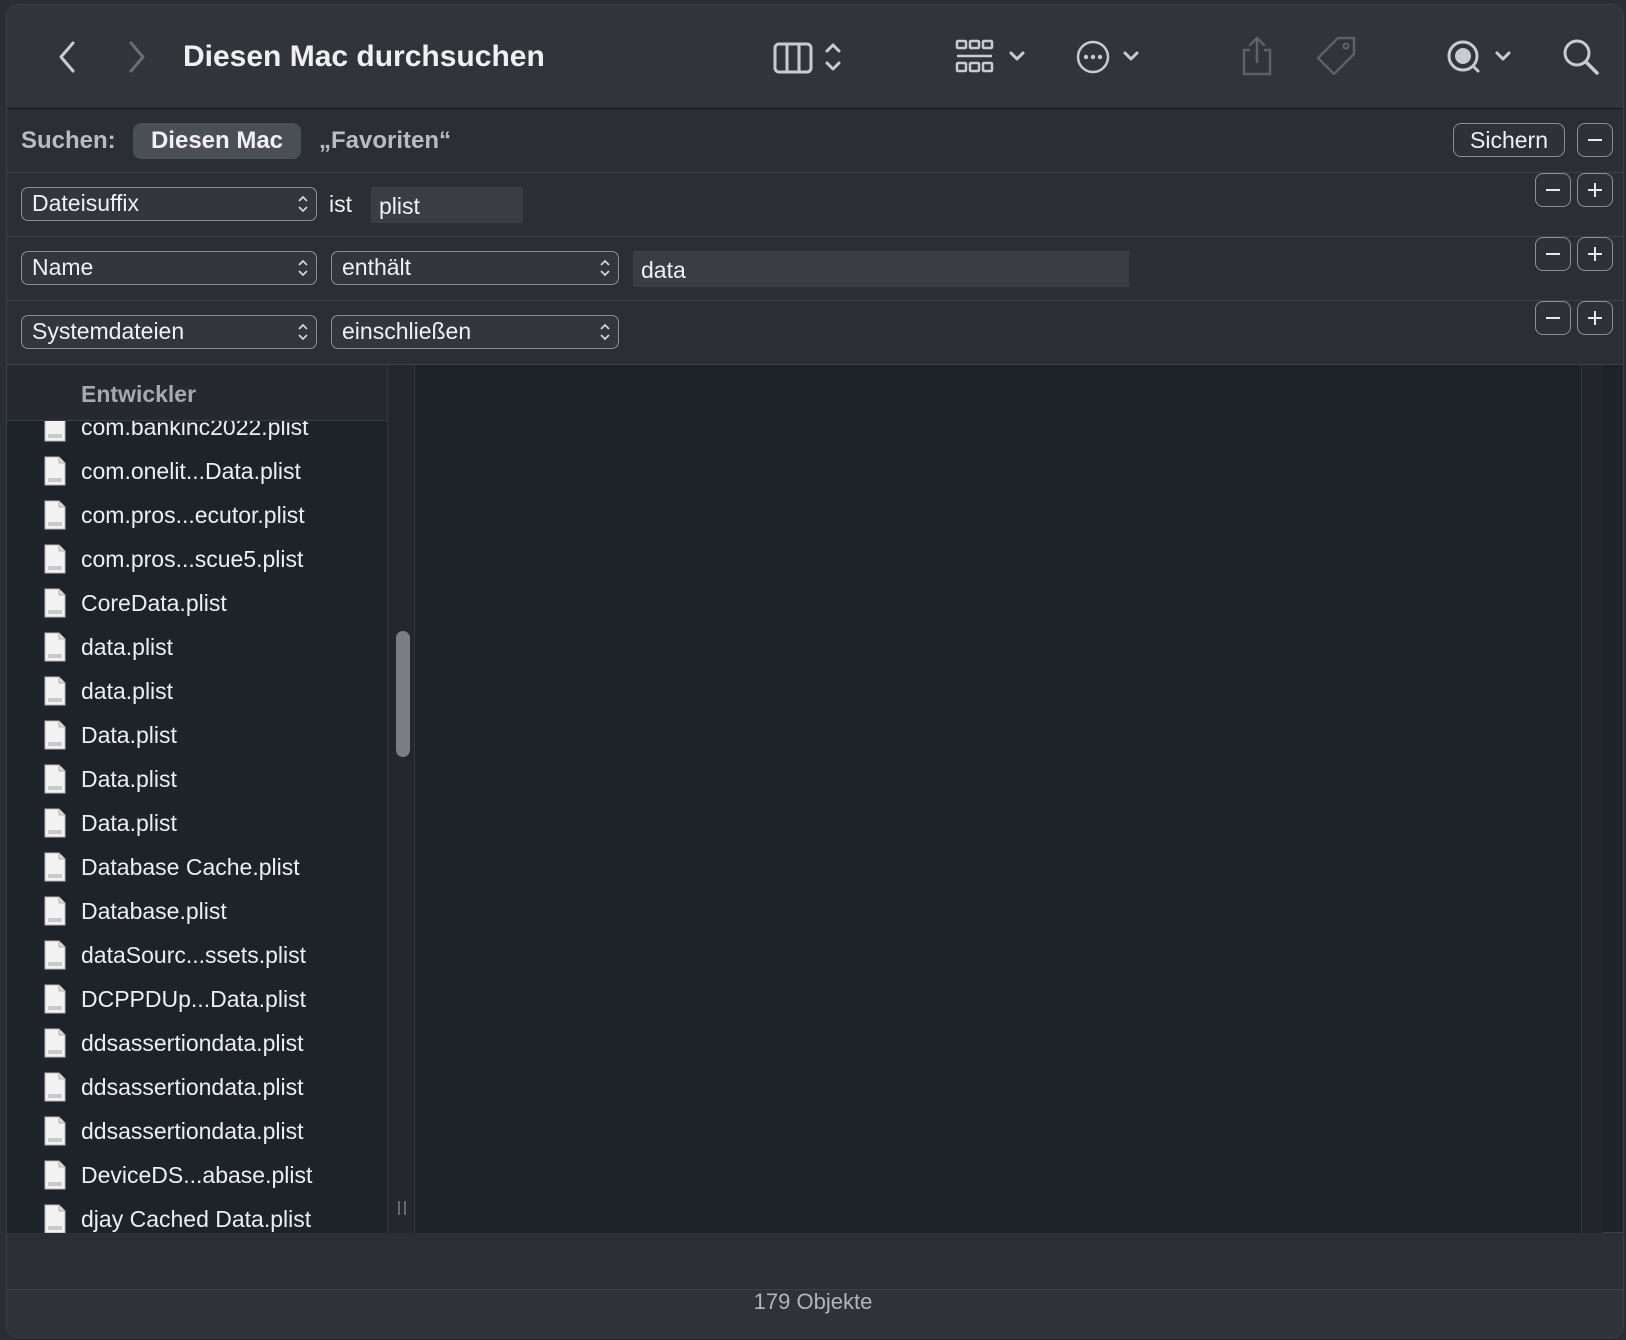 The height and width of the screenshot is (1340, 1626). I want to click on name-input: data, so click(881, 269).